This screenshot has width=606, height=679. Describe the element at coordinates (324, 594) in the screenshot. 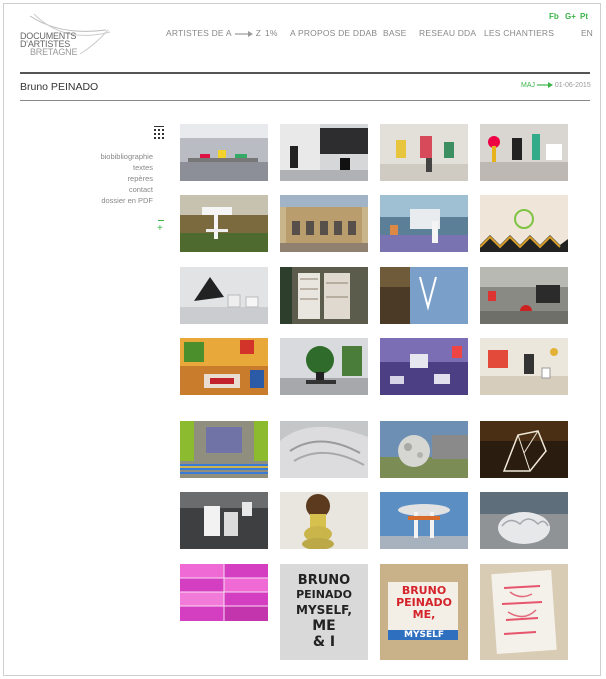

I see `poster-line: PEINADO` at that location.